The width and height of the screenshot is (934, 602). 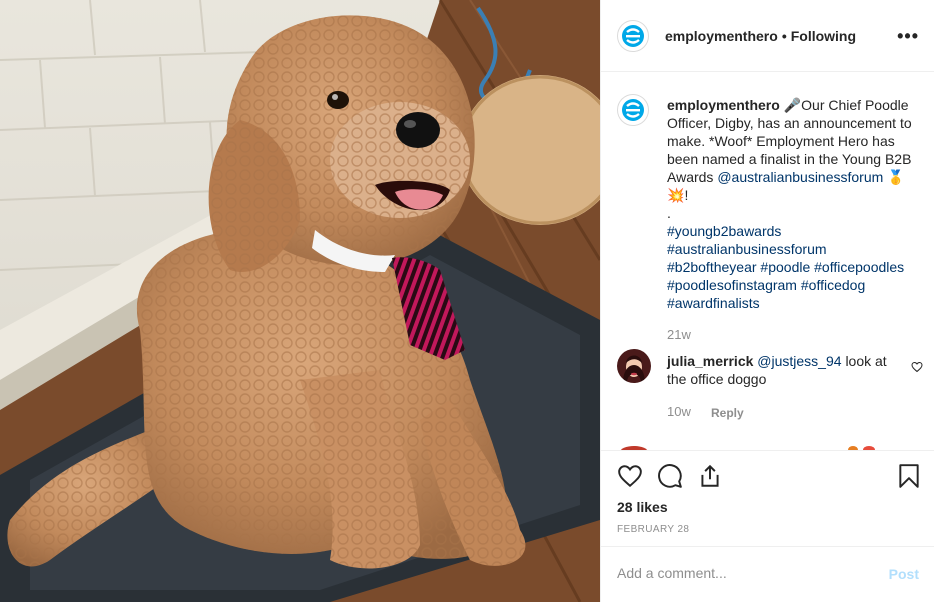 I want to click on share-icon, so click(x=710, y=478).